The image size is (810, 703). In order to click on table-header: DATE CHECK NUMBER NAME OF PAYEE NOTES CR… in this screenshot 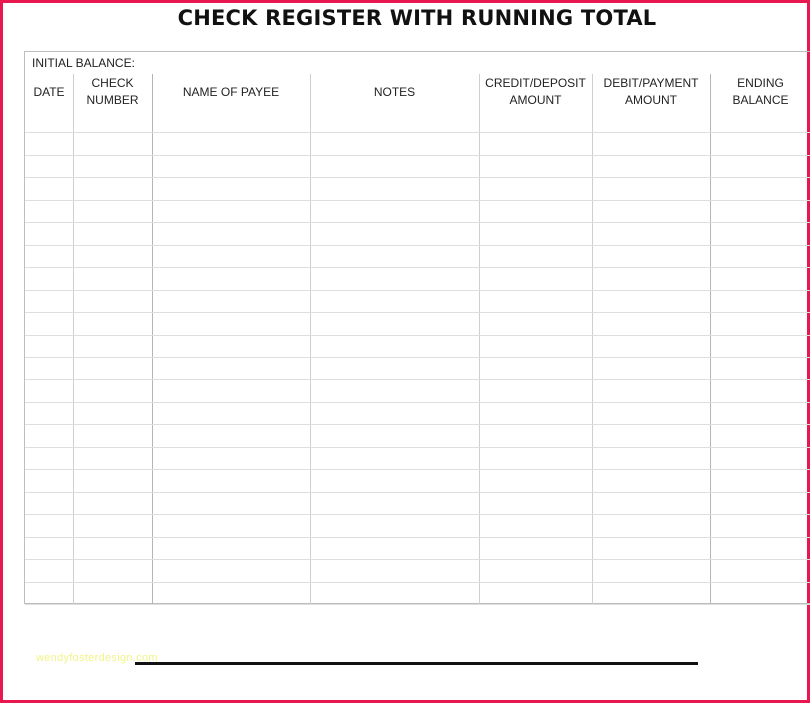, I will do `click(417, 92)`.